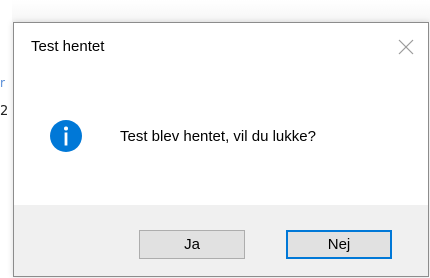 This screenshot has height=278, width=430. What do you see at coordinates (339, 244) in the screenshot?
I see `no-button: Nej` at bounding box center [339, 244].